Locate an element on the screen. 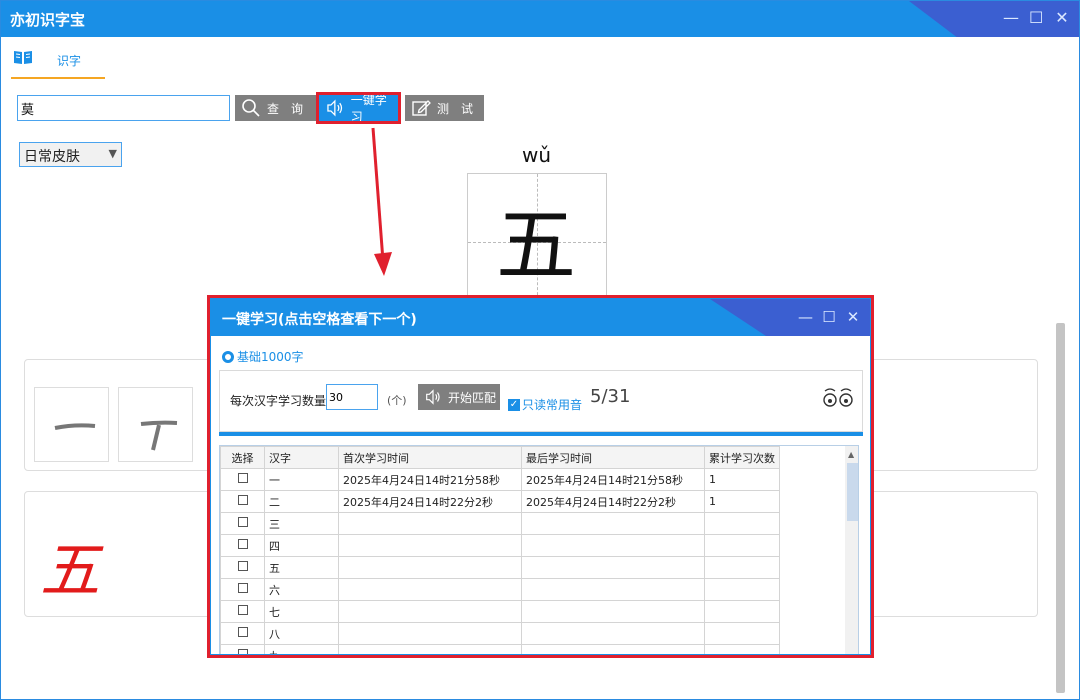 Image resolution: width=1080 pixels, height=700 pixels. count-input is located at coordinates (352, 397).